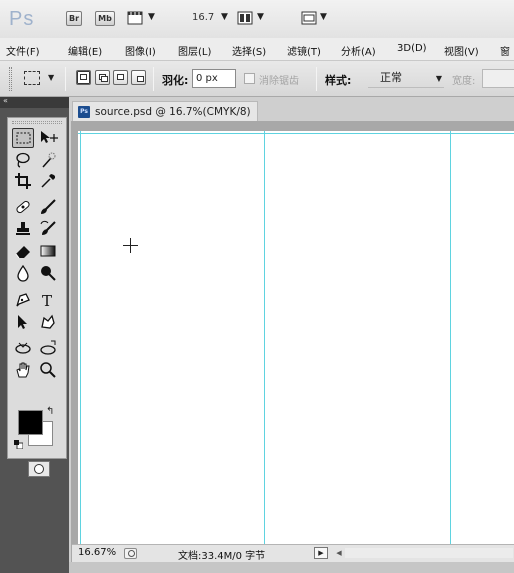 This screenshot has height=573, width=514. What do you see at coordinates (338, 80) in the screenshot?
I see `style-label: 样式:` at bounding box center [338, 80].